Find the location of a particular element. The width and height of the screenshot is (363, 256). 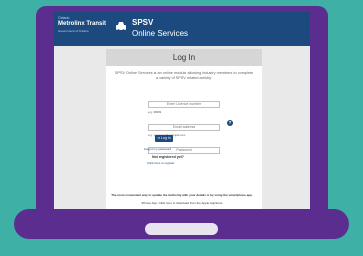

login-button: ➔ Log In is located at coordinates (164, 138).